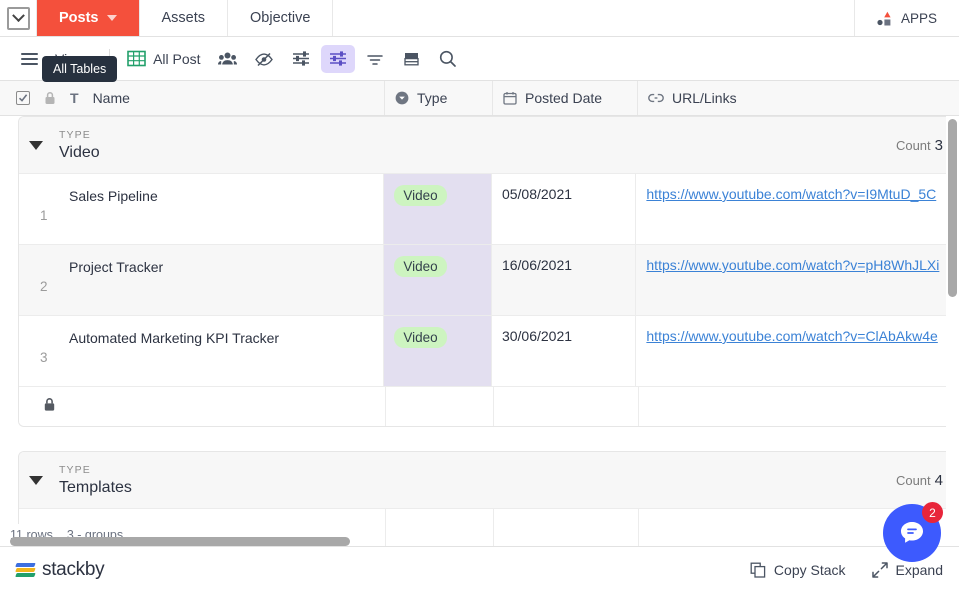 The image size is (959, 592). What do you see at coordinates (938, 145) in the screenshot?
I see `group-count-value: 3` at bounding box center [938, 145].